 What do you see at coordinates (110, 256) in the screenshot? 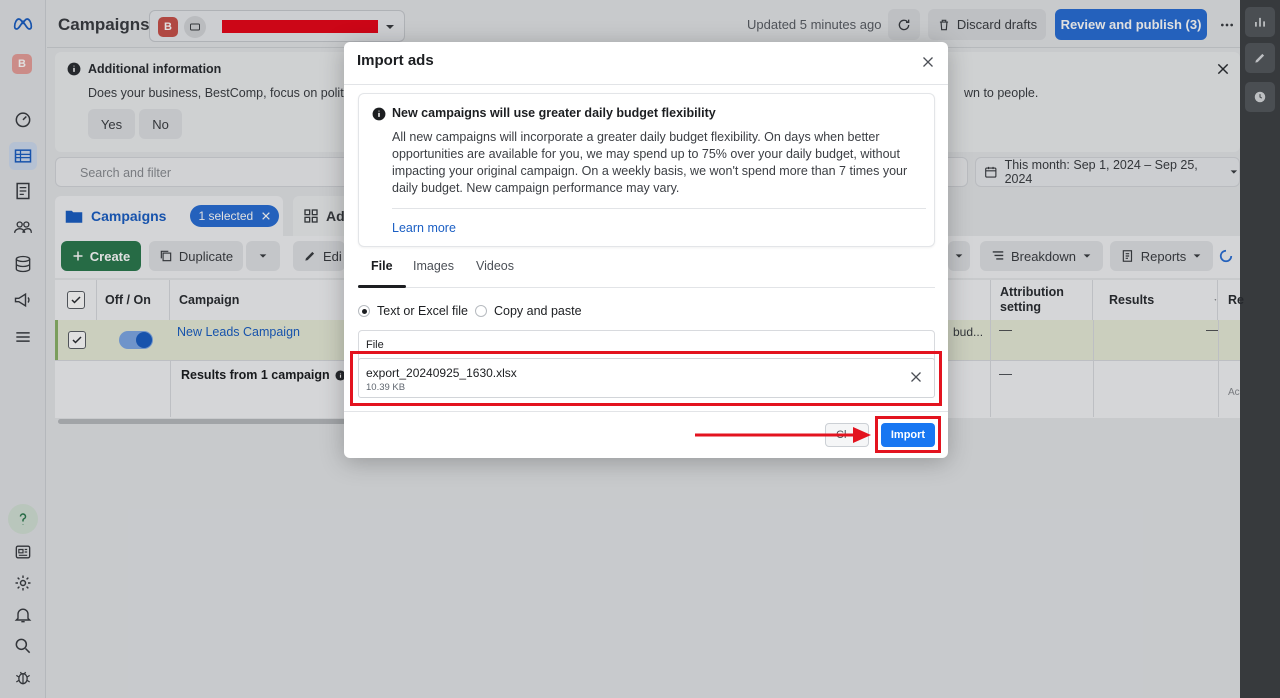
I see `create-label: Create` at bounding box center [110, 256].